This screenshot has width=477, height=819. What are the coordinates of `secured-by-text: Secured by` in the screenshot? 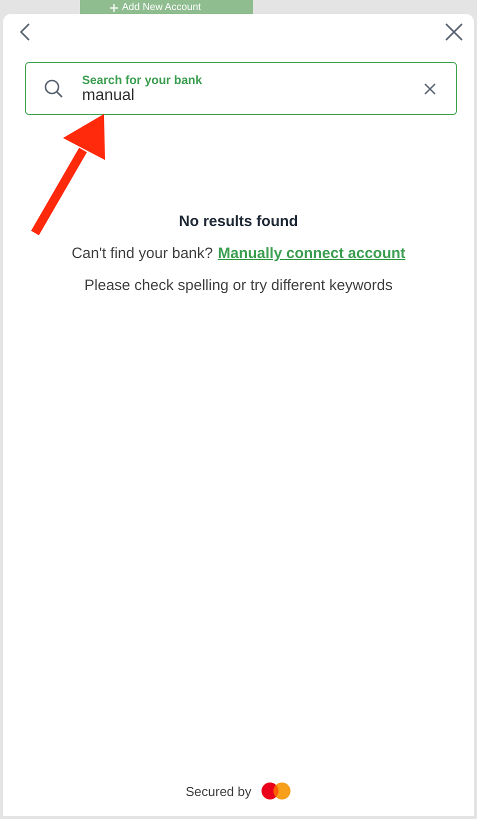 It's located at (219, 791).